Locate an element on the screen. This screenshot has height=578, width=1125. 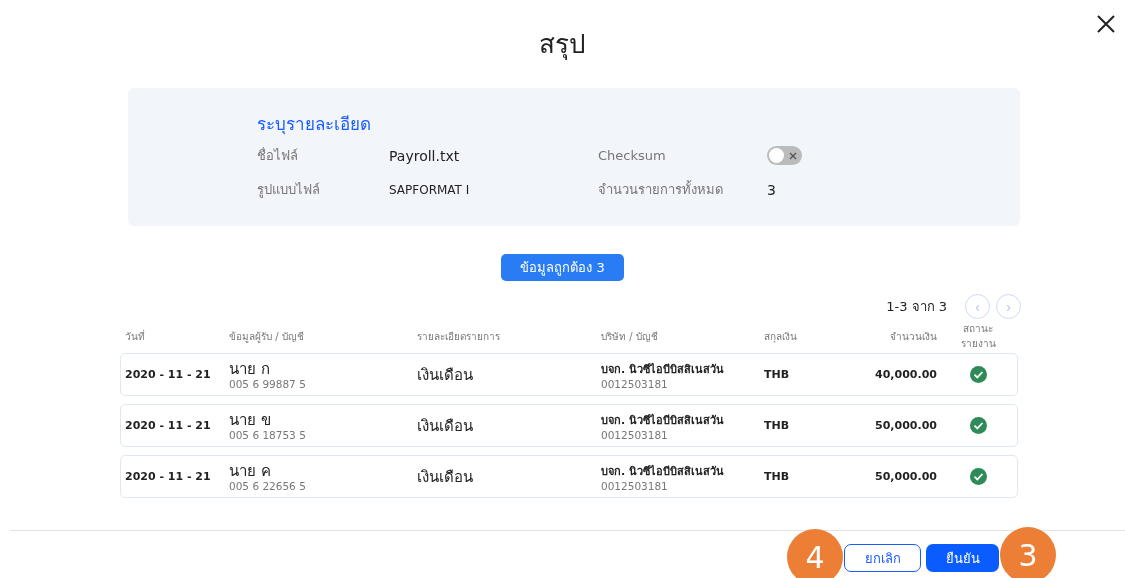
dialog-title: สรุป is located at coordinates (562, 45).